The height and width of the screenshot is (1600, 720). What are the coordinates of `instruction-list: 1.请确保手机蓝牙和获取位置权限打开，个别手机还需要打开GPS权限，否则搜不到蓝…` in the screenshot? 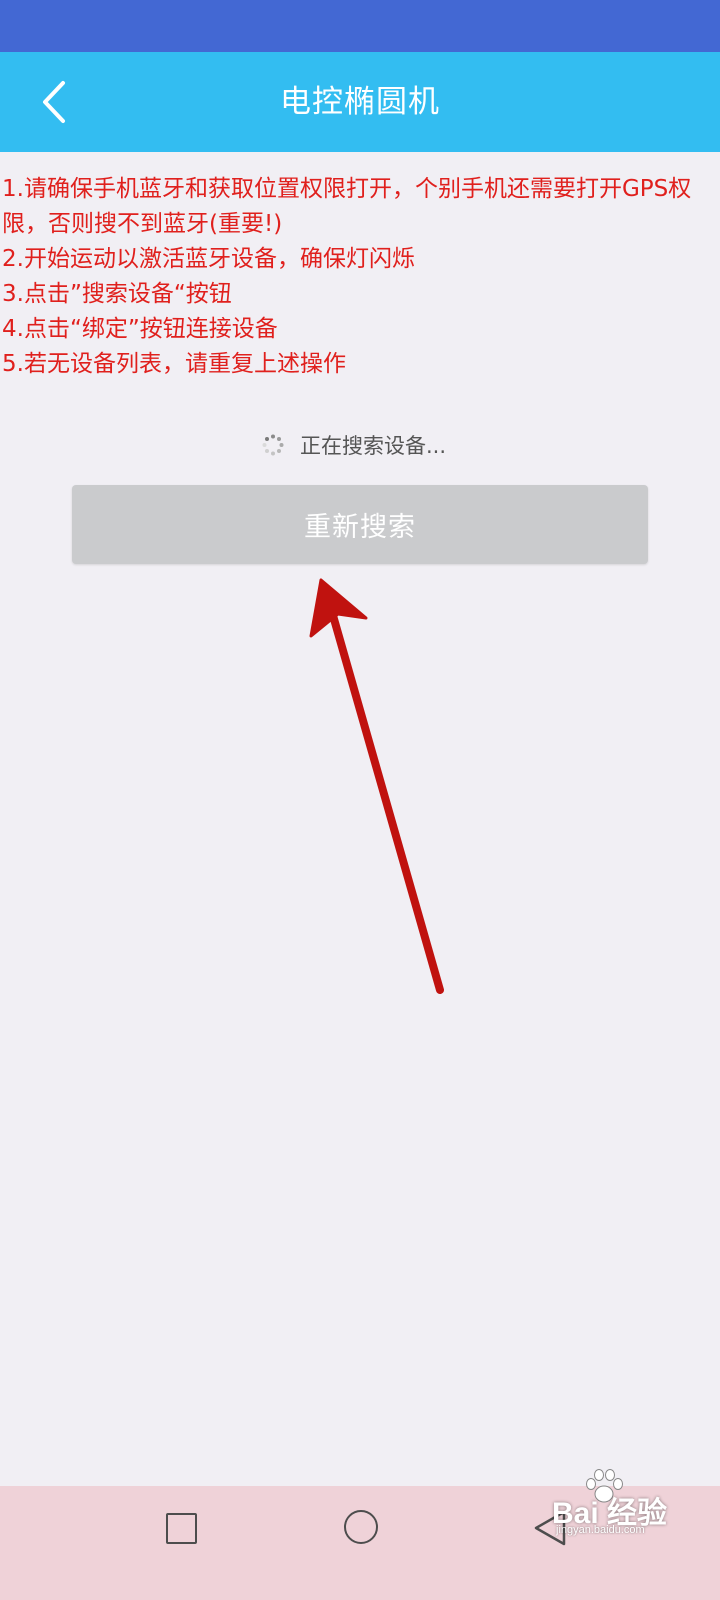 It's located at (358, 277).